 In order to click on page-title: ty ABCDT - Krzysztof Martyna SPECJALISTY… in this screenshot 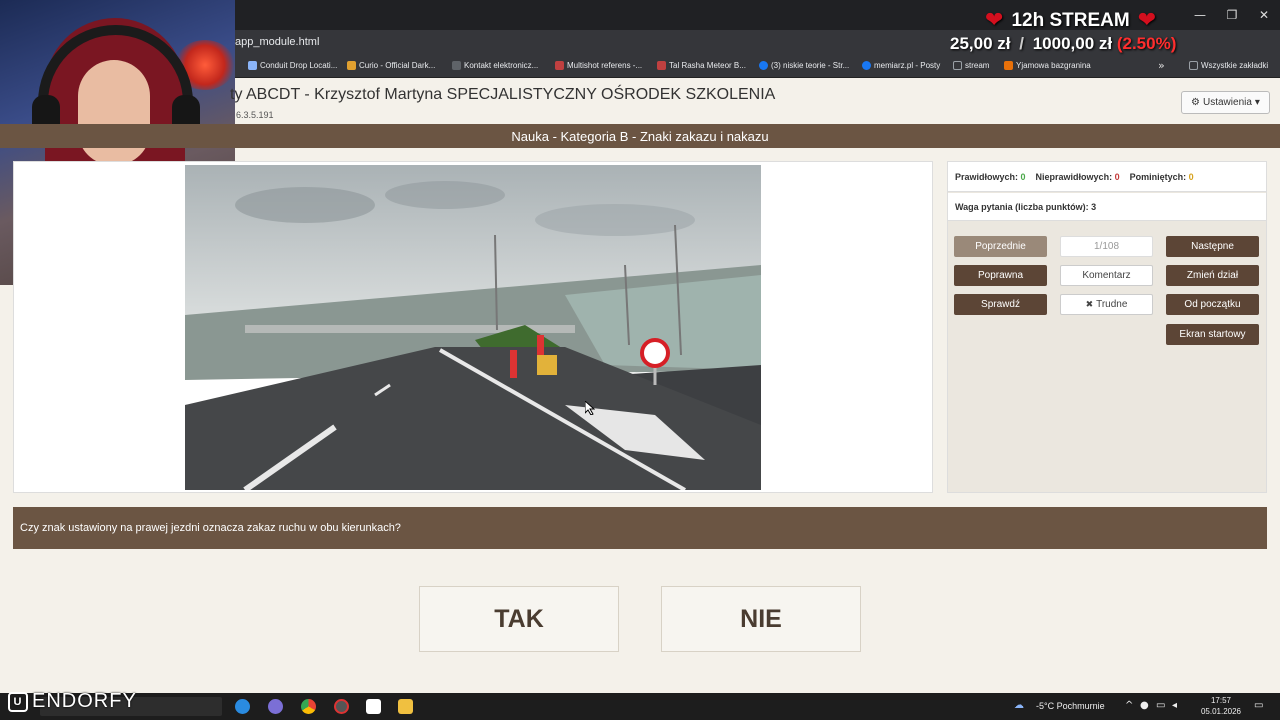, I will do `click(503, 94)`.